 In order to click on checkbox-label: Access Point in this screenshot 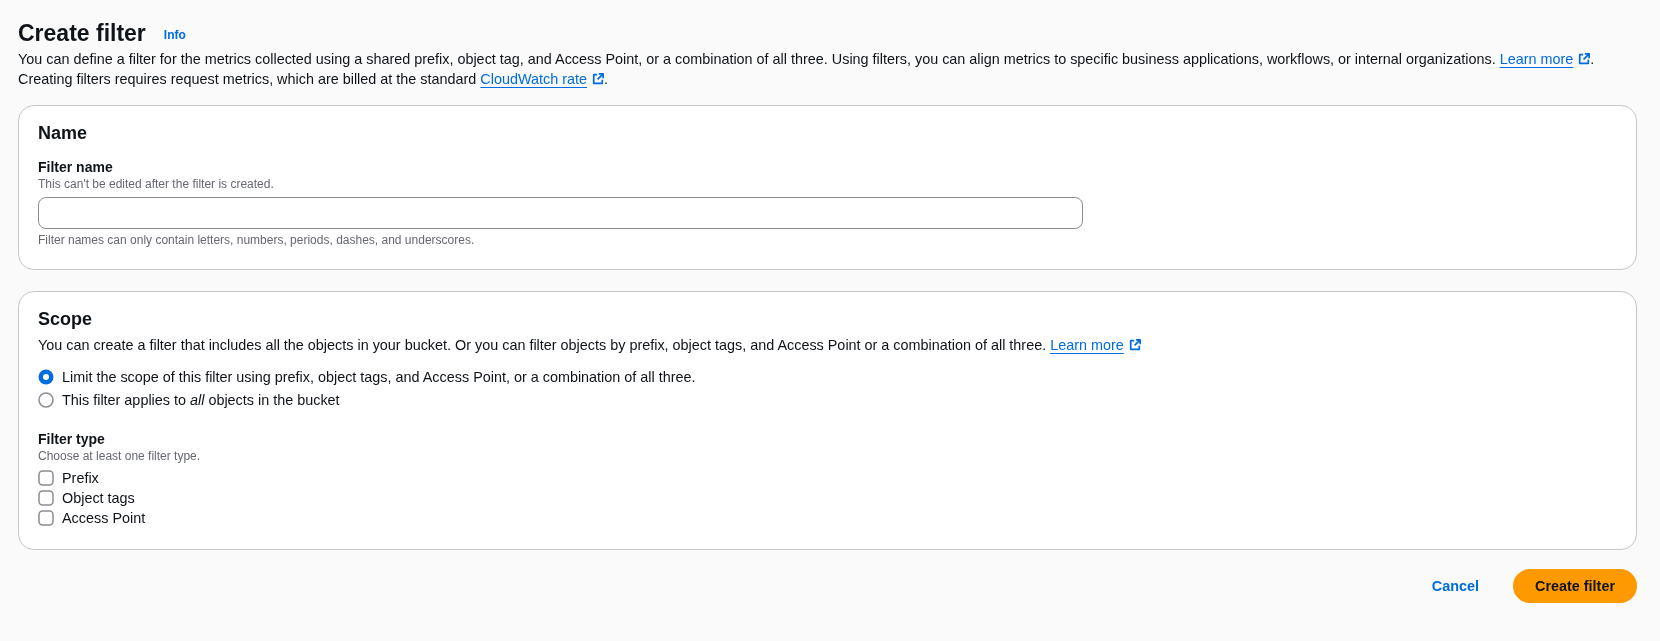, I will do `click(104, 518)`.